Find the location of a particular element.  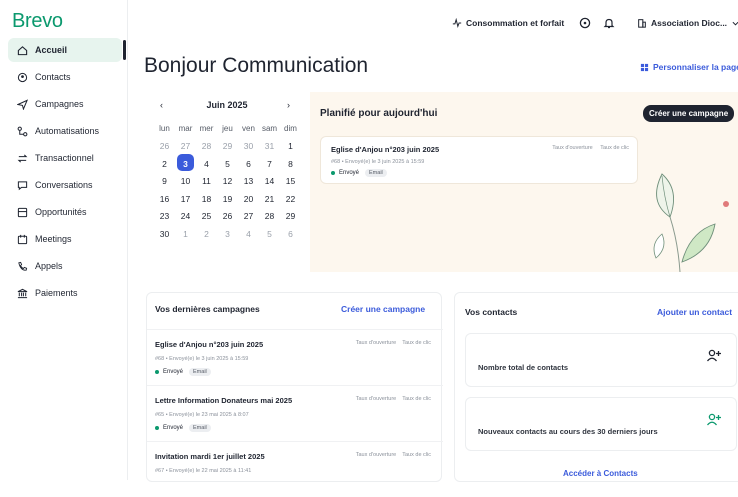

sidebar-item-meetings: Meetings is located at coordinates (65, 239).